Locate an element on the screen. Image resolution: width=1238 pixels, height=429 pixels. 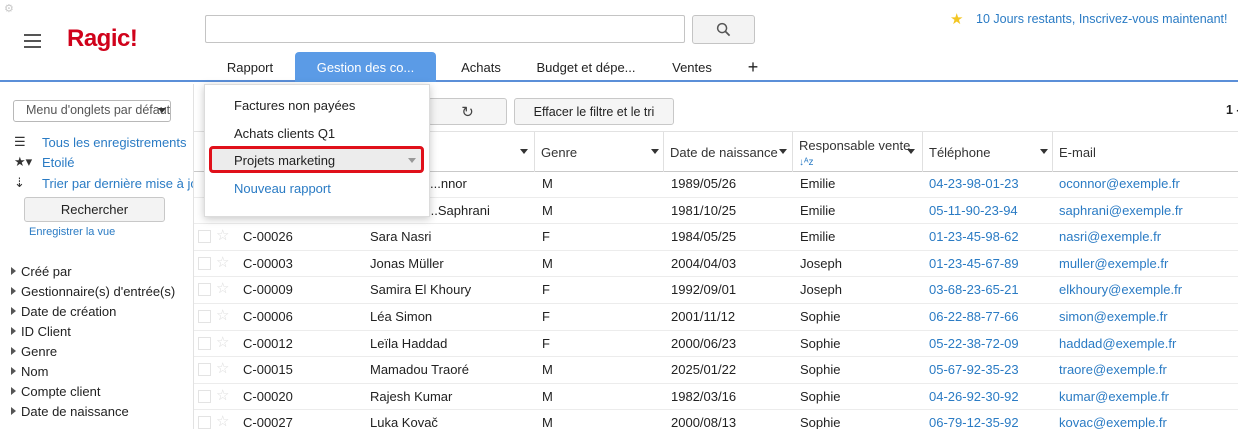
filter-genre: Genre is located at coordinates (34, 351).